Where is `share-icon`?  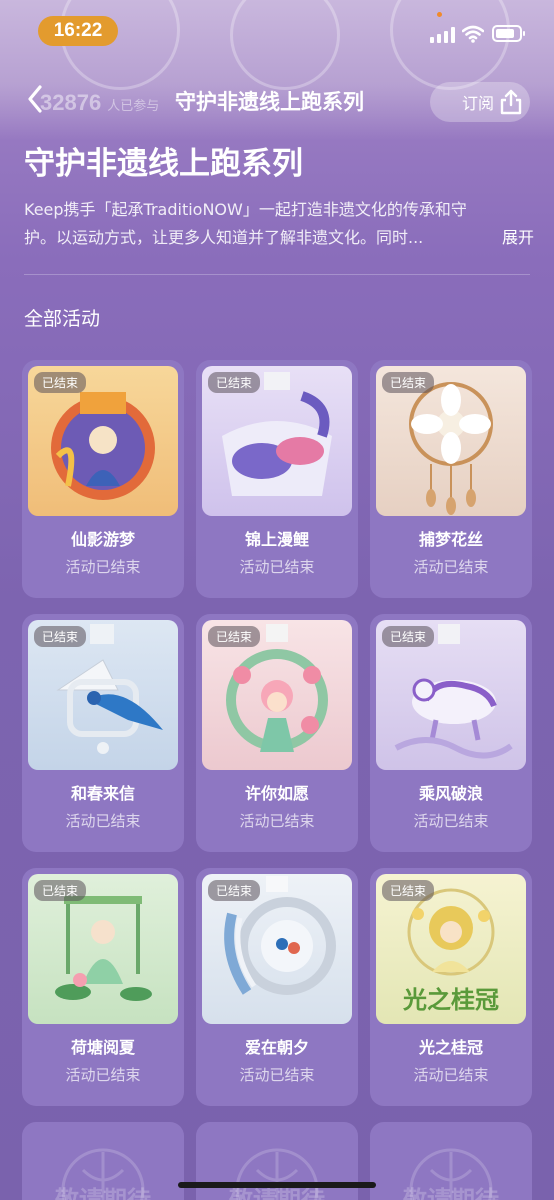
share-icon is located at coordinates (511, 102).